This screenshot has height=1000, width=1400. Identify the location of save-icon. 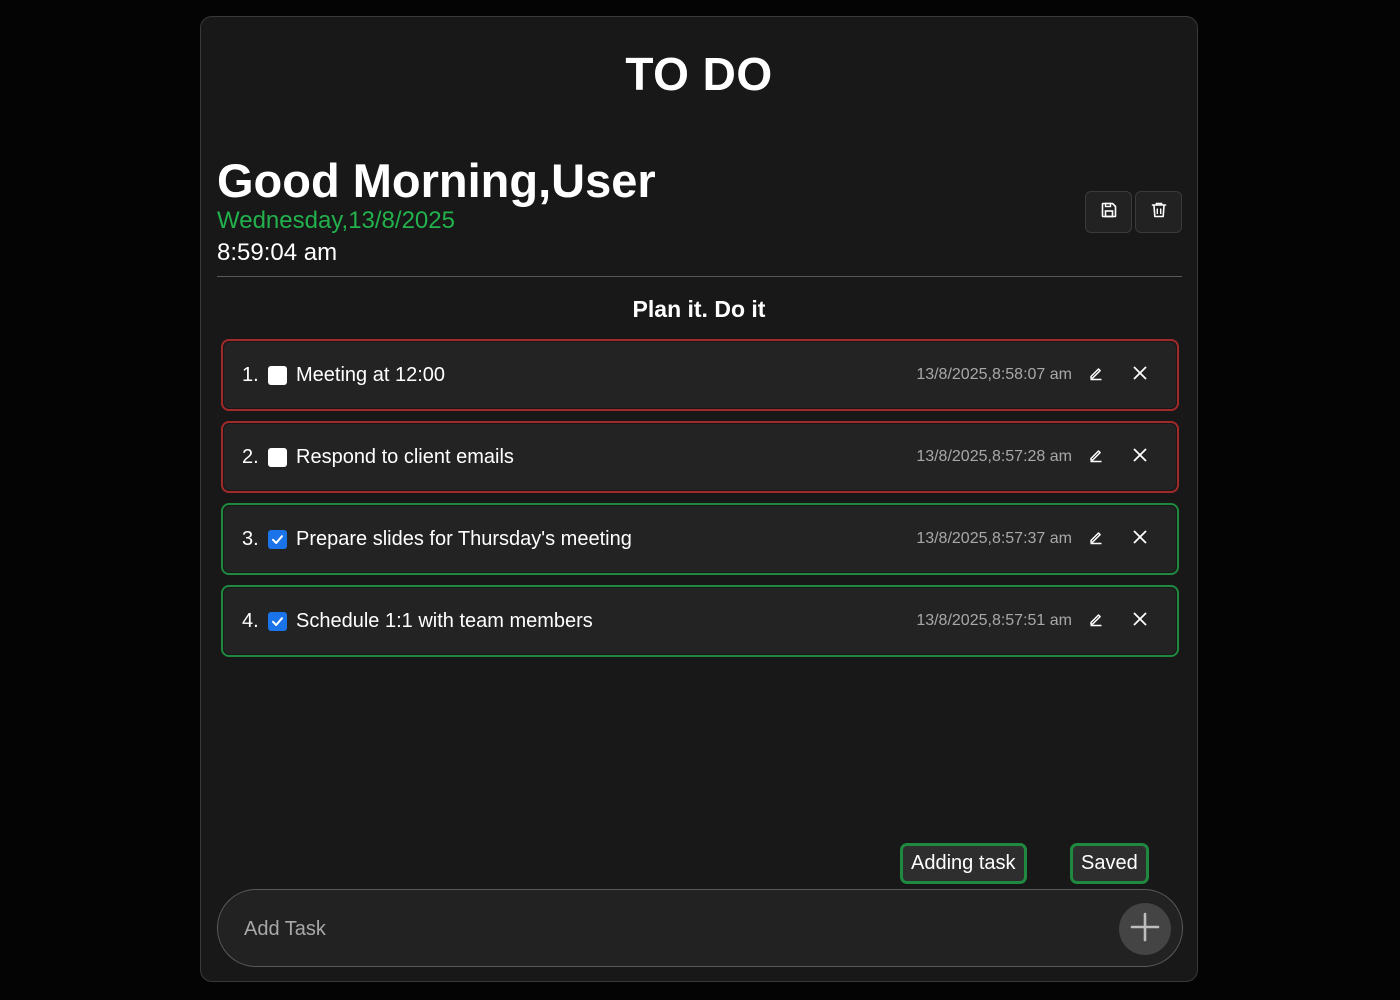
(1109, 212).